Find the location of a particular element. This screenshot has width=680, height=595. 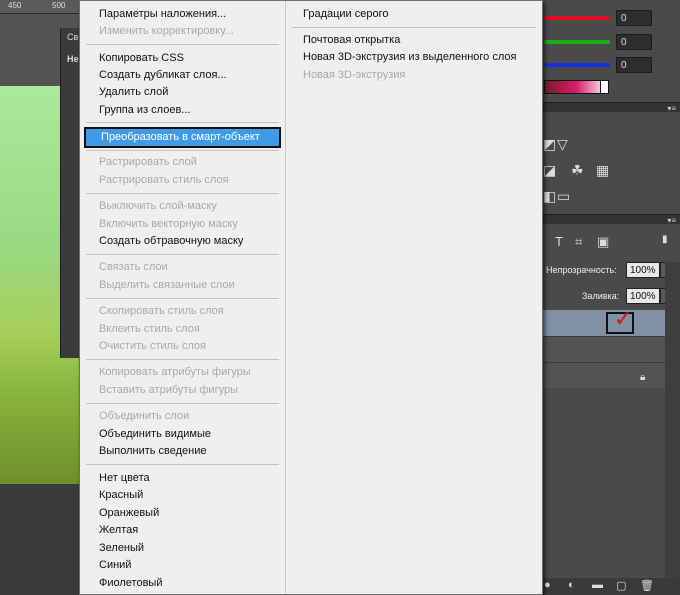

layers-filter-bar: T ⌗ ▣ ▮ is located at coordinates (610, 242).